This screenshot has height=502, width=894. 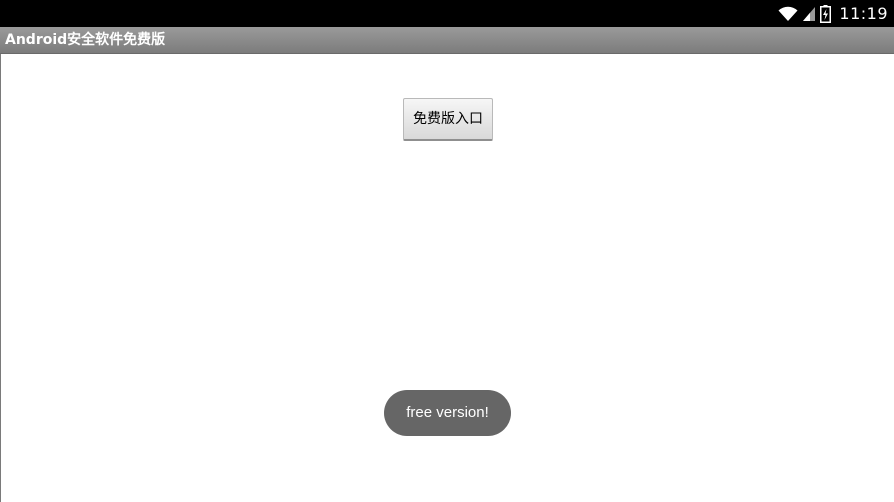 I want to click on status-bar: 11:19, so click(x=447, y=13).